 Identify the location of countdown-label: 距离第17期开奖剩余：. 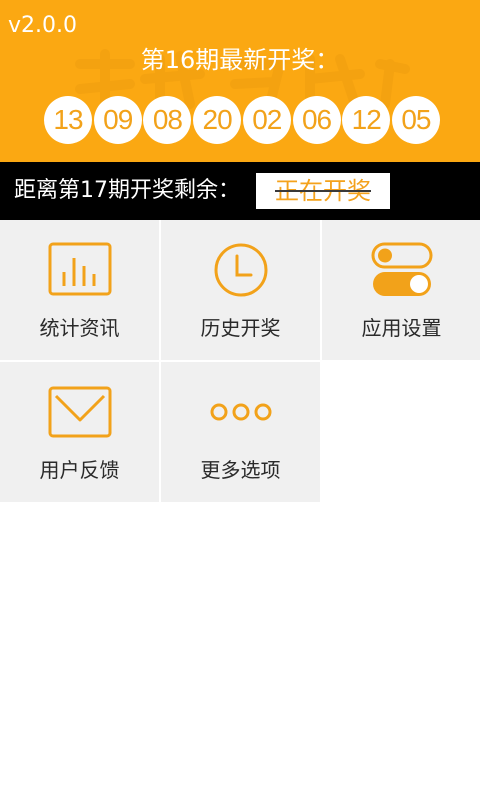
(127, 190).